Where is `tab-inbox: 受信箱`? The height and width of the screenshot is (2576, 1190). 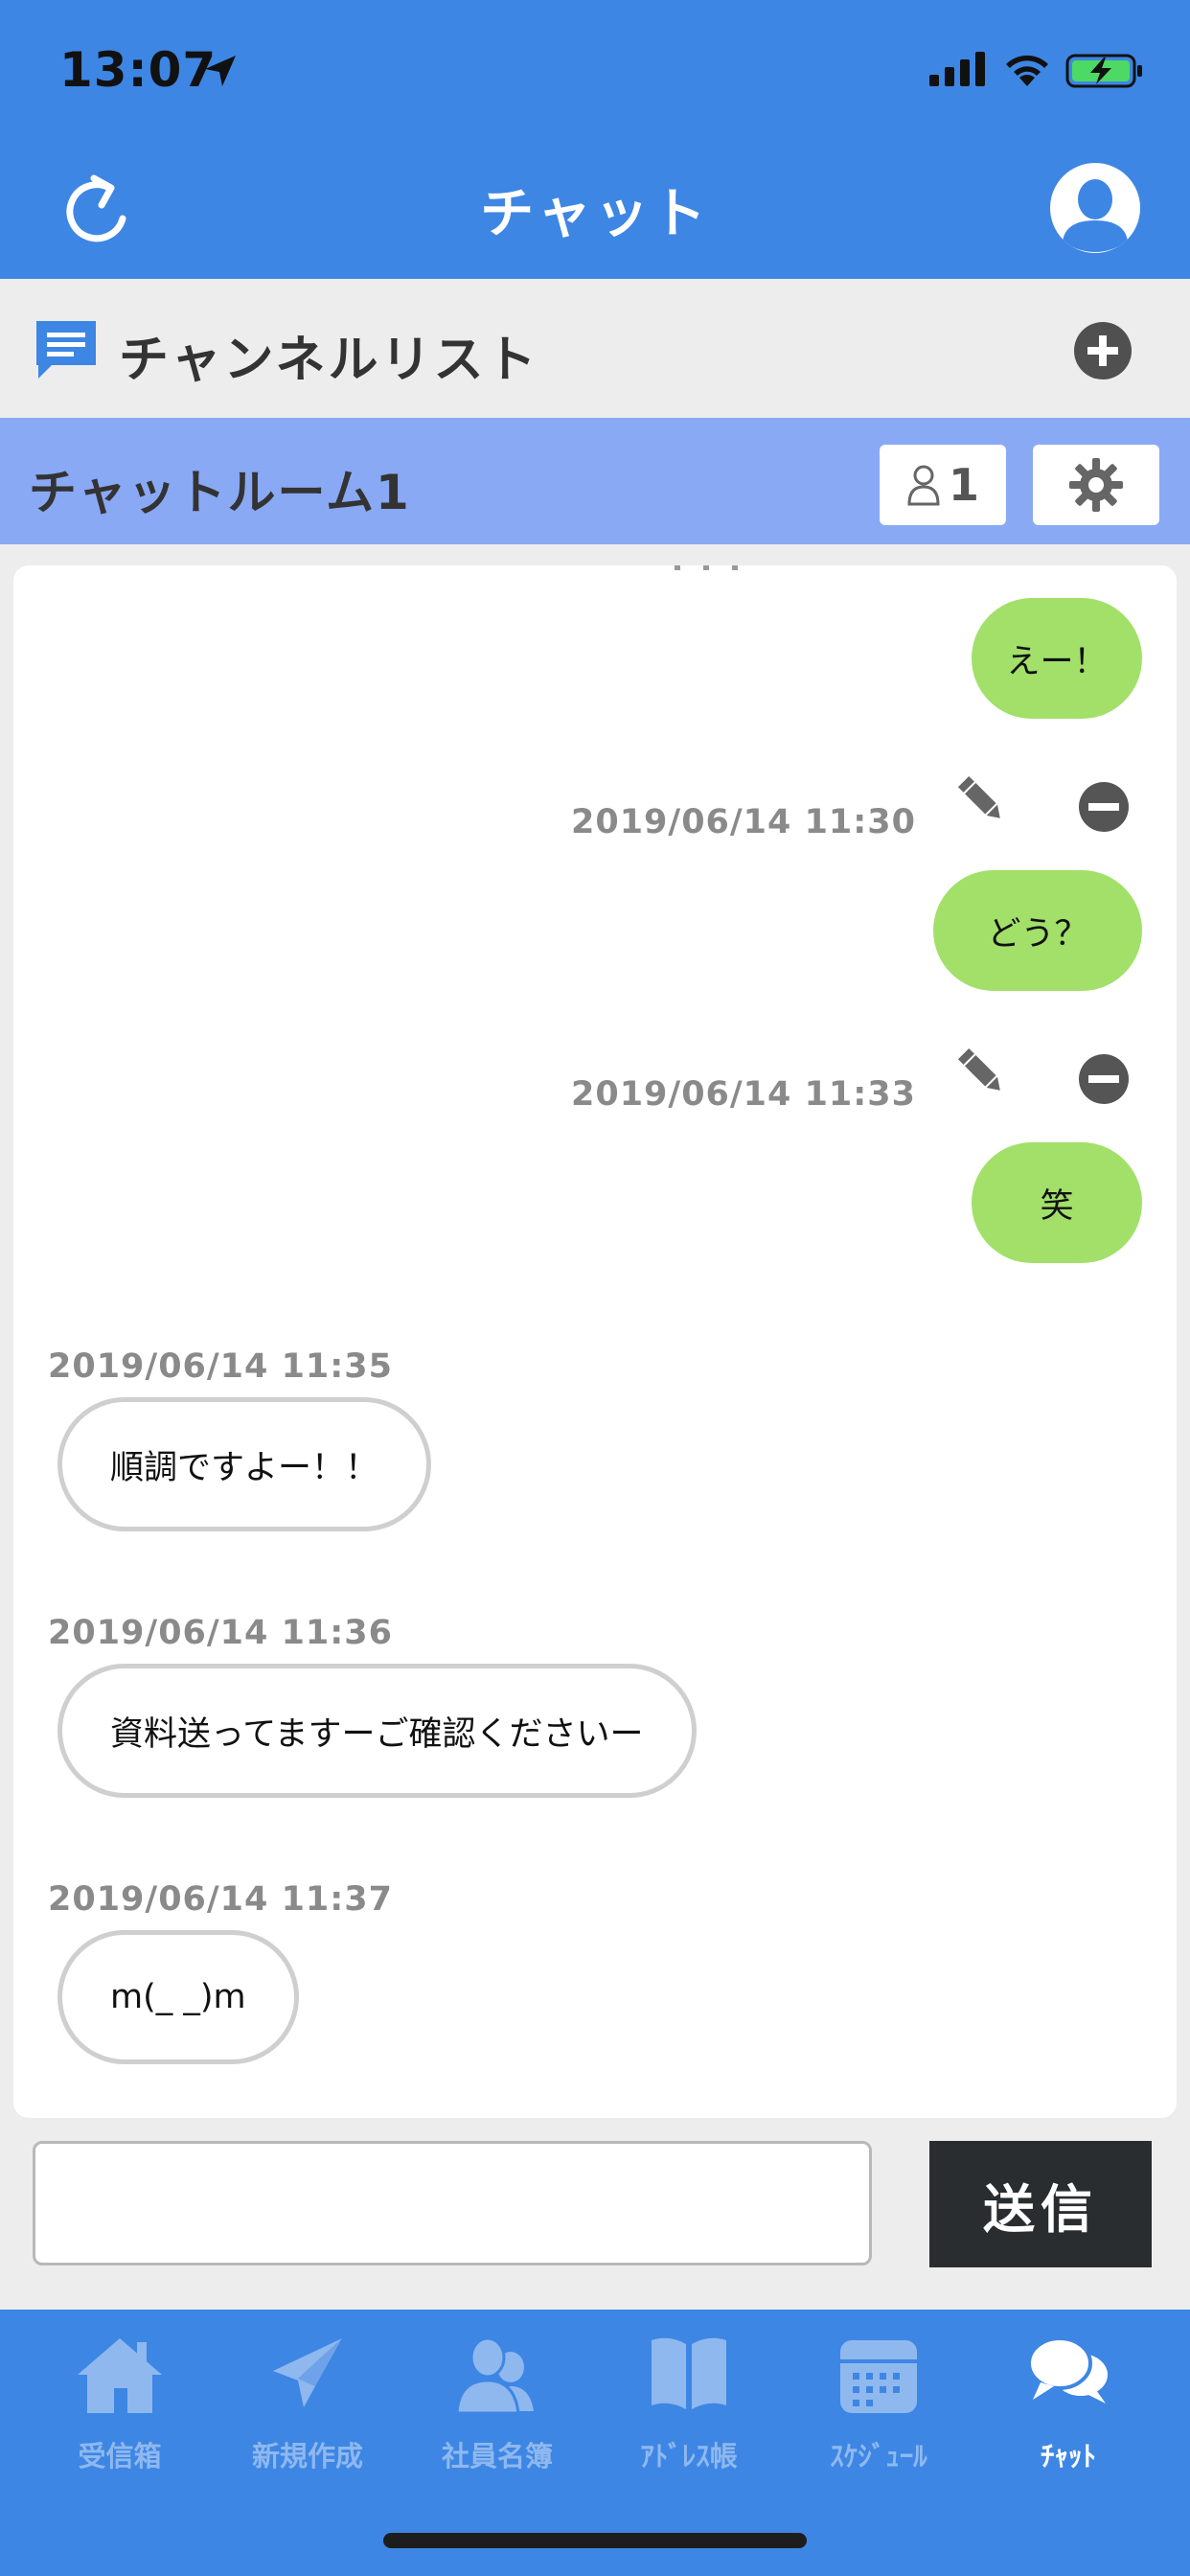 tab-inbox: 受信箱 is located at coordinates (120, 2399).